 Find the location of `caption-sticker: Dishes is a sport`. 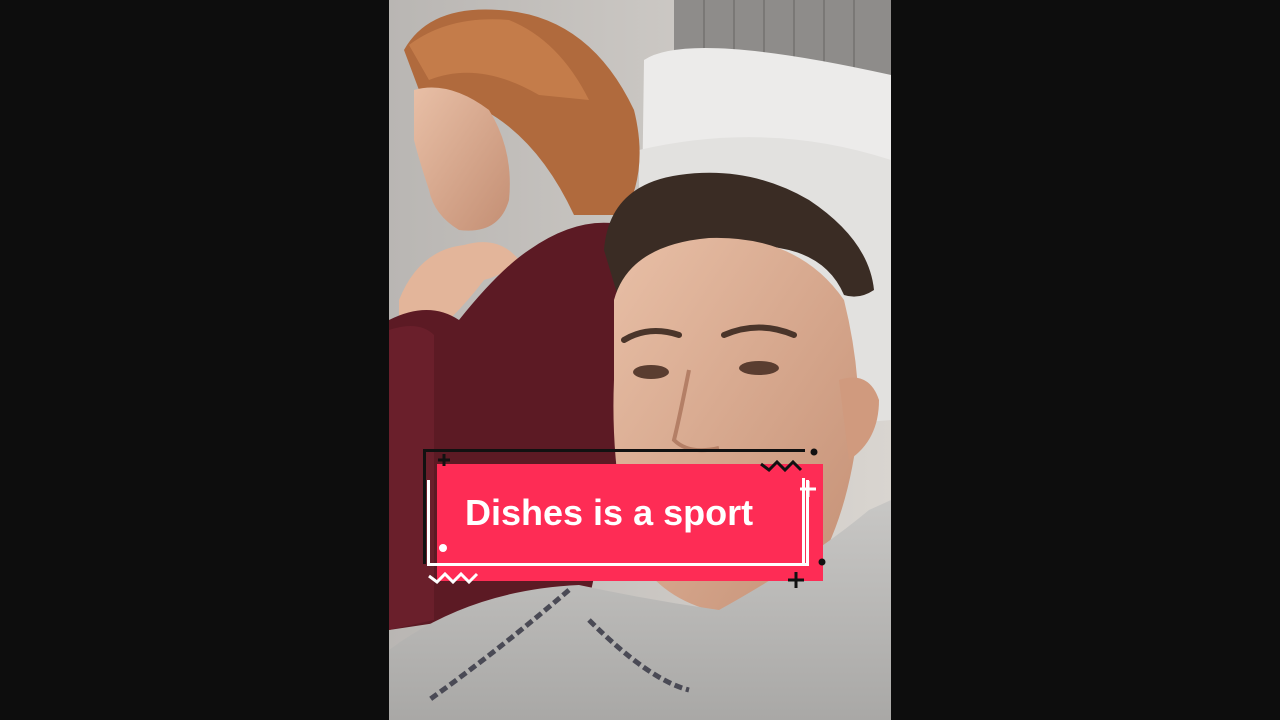

caption-sticker: Dishes is a sport is located at coordinates (624, 518).